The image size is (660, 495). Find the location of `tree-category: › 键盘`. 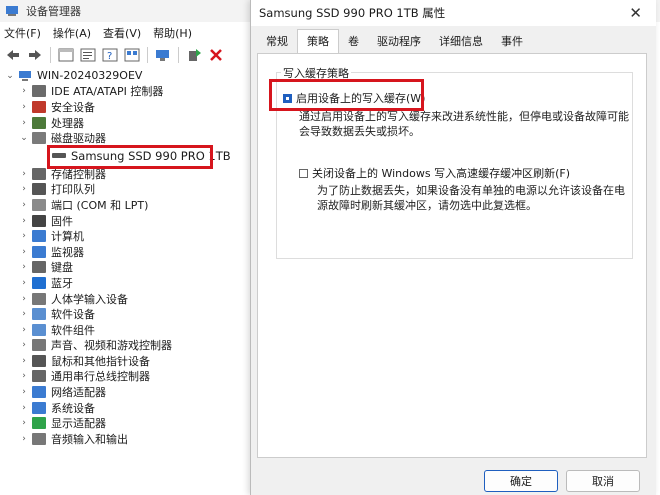

tree-category: › 键盘 is located at coordinates (125, 268).